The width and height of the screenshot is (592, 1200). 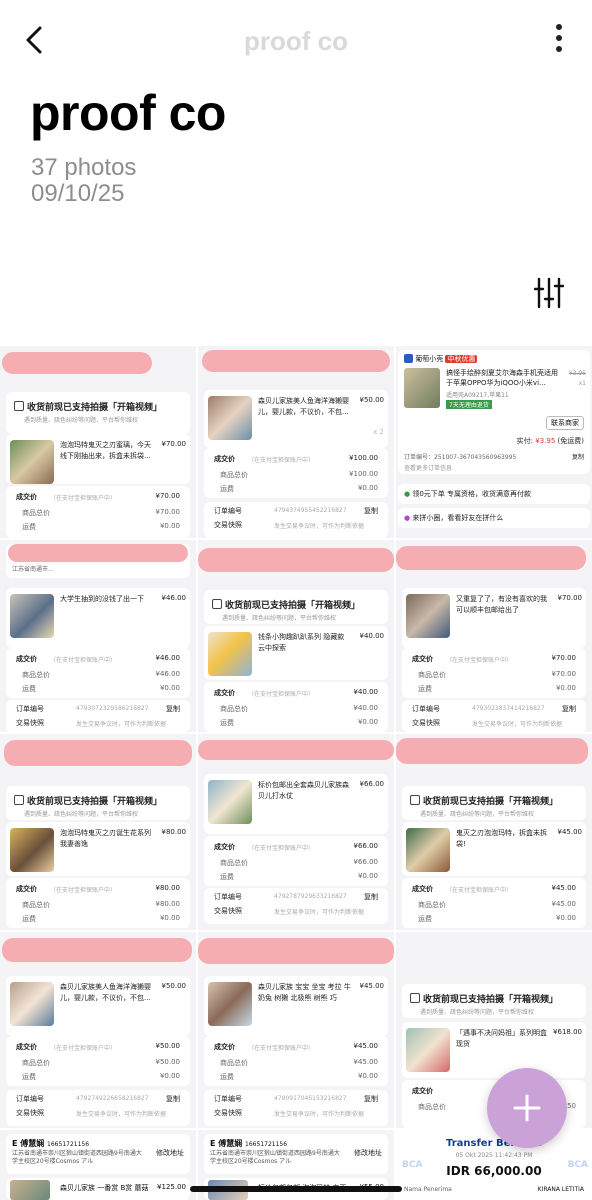 What do you see at coordinates (102, 599) in the screenshot?
I see `product-name: 大学生抽到的没钱了出一下` at bounding box center [102, 599].